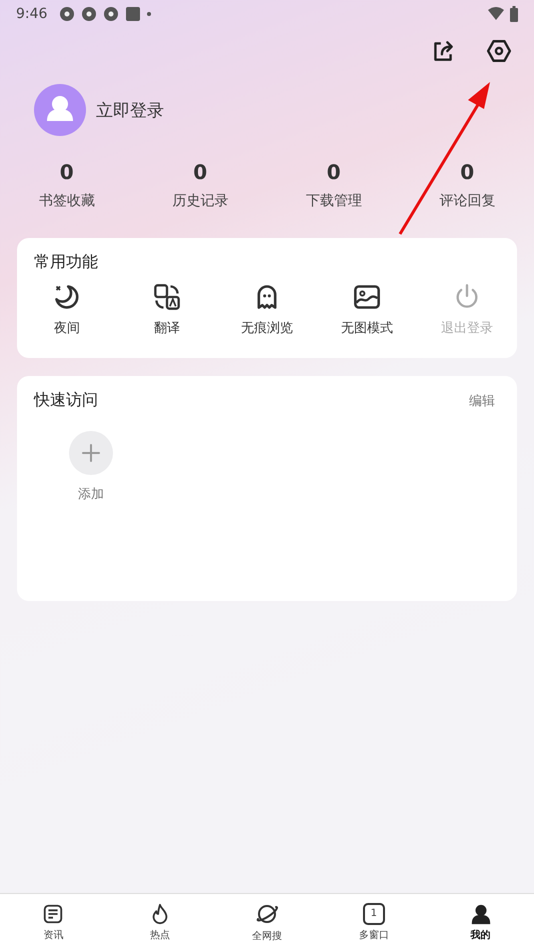 This screenshot has width=534, height=950. What do you see at coordinates (65, 400) in the screenshot?
I see `section-title: 快速访问` at bounding box center [65, 400].